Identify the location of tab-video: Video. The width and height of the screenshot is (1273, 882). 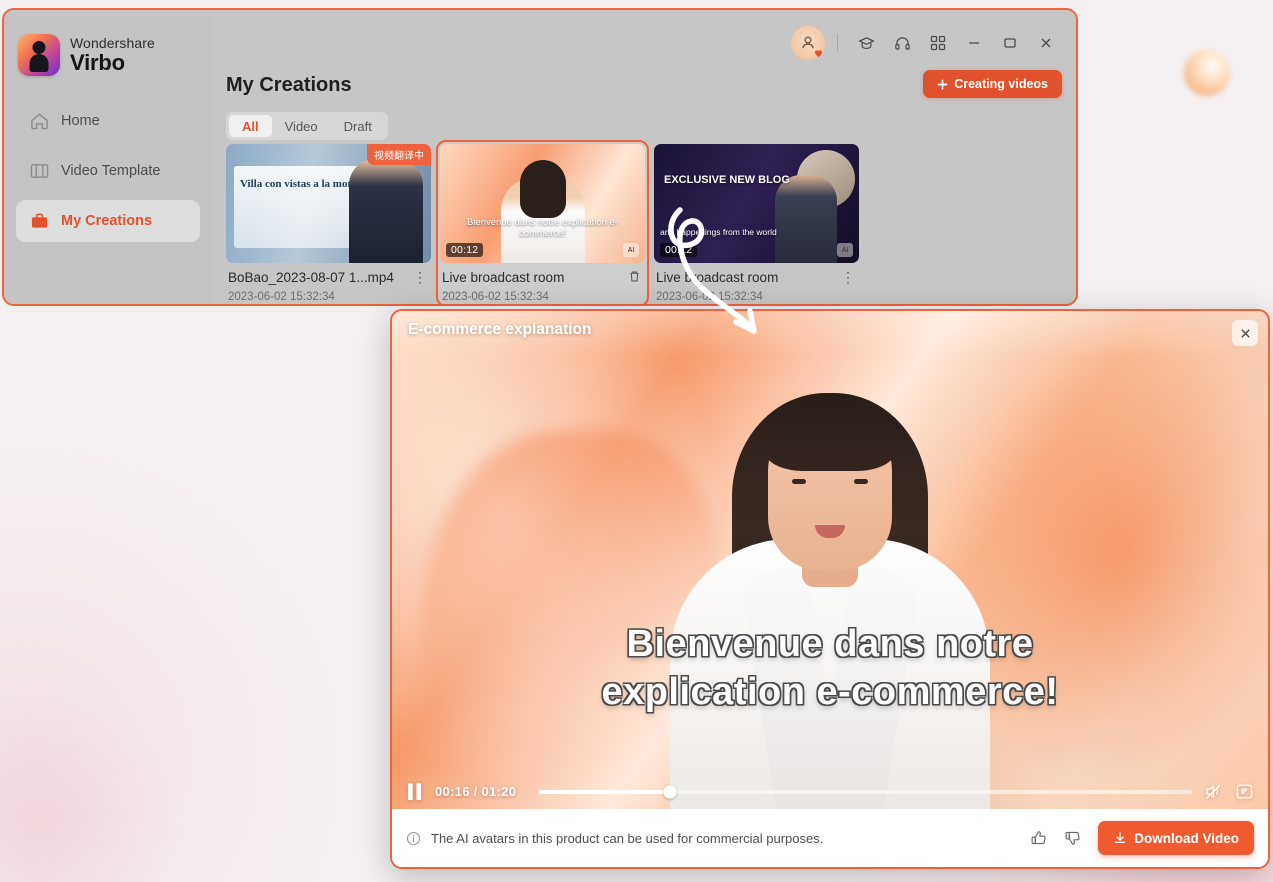
(301, 126).